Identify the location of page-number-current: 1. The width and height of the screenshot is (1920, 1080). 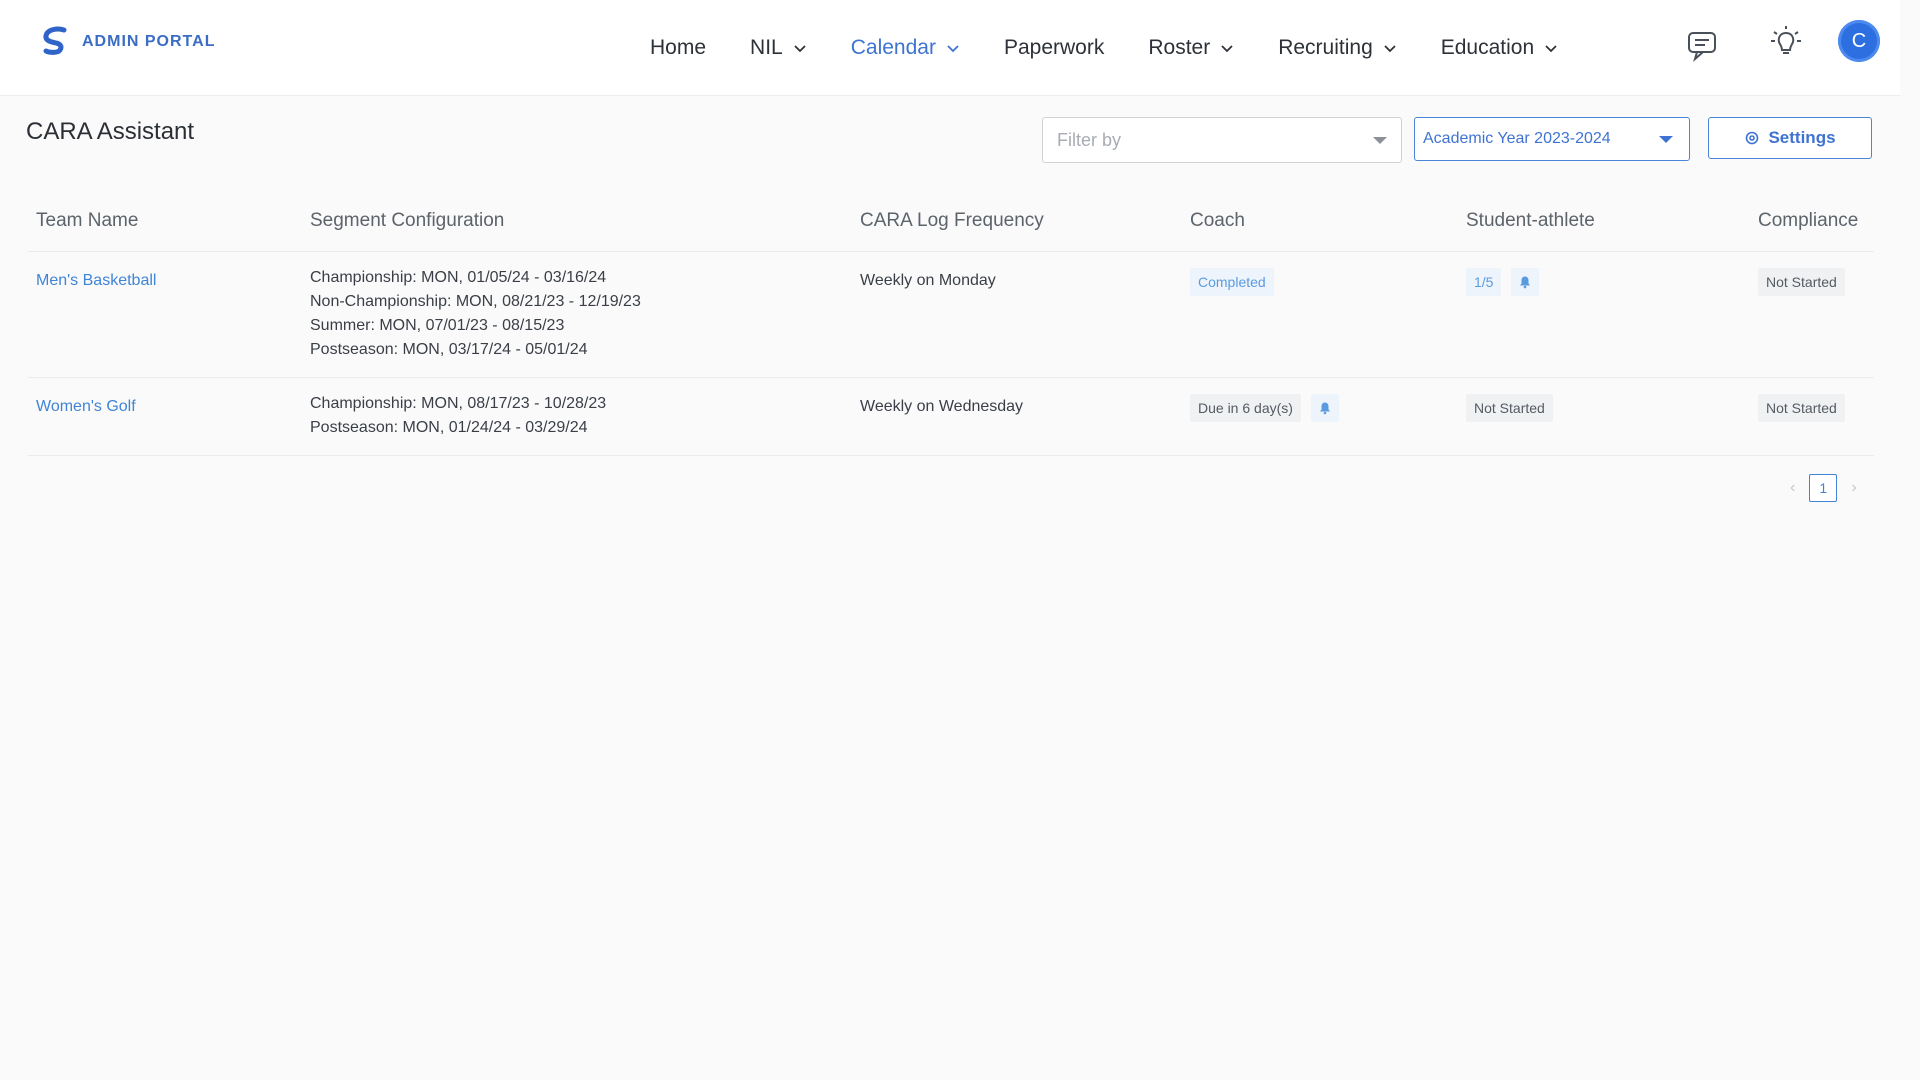
(1823, 488).